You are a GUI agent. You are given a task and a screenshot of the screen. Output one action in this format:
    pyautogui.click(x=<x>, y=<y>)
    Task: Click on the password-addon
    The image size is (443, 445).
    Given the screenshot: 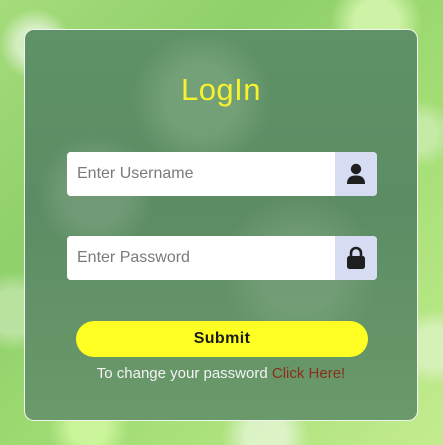 What is the action you would take?
    pyautogui.click(x=356, y=258)
    